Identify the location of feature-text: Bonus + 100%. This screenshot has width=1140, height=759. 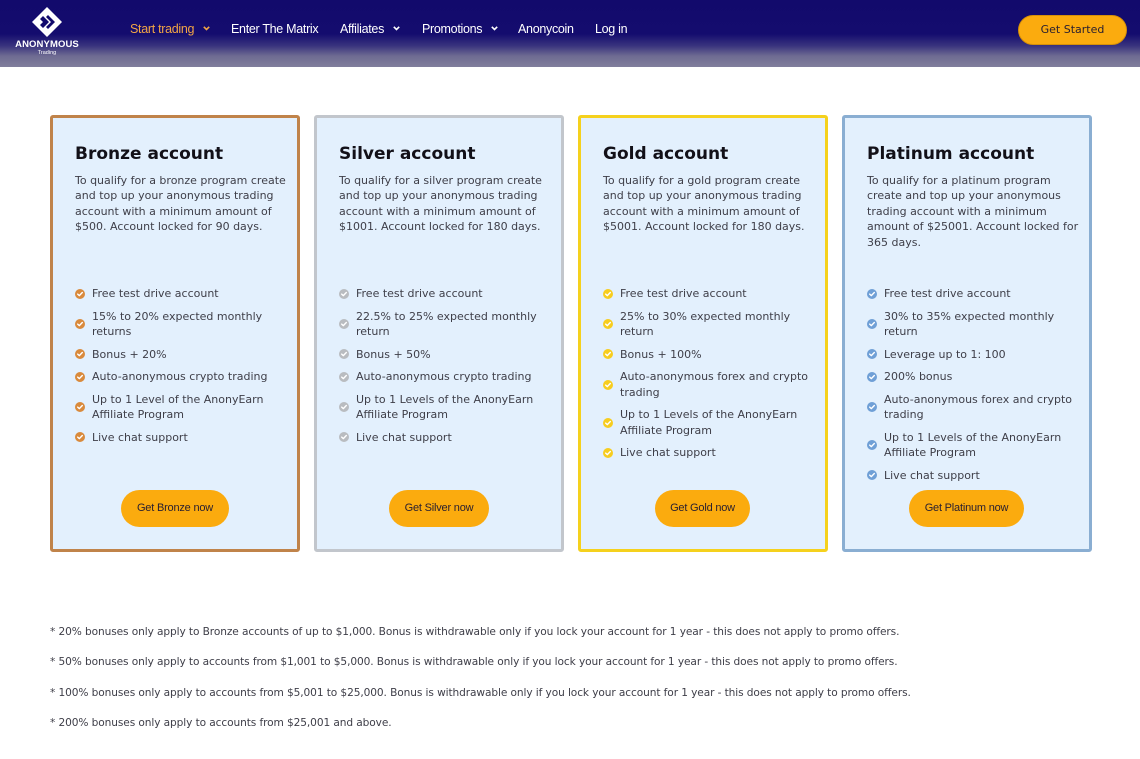
(661, 354).